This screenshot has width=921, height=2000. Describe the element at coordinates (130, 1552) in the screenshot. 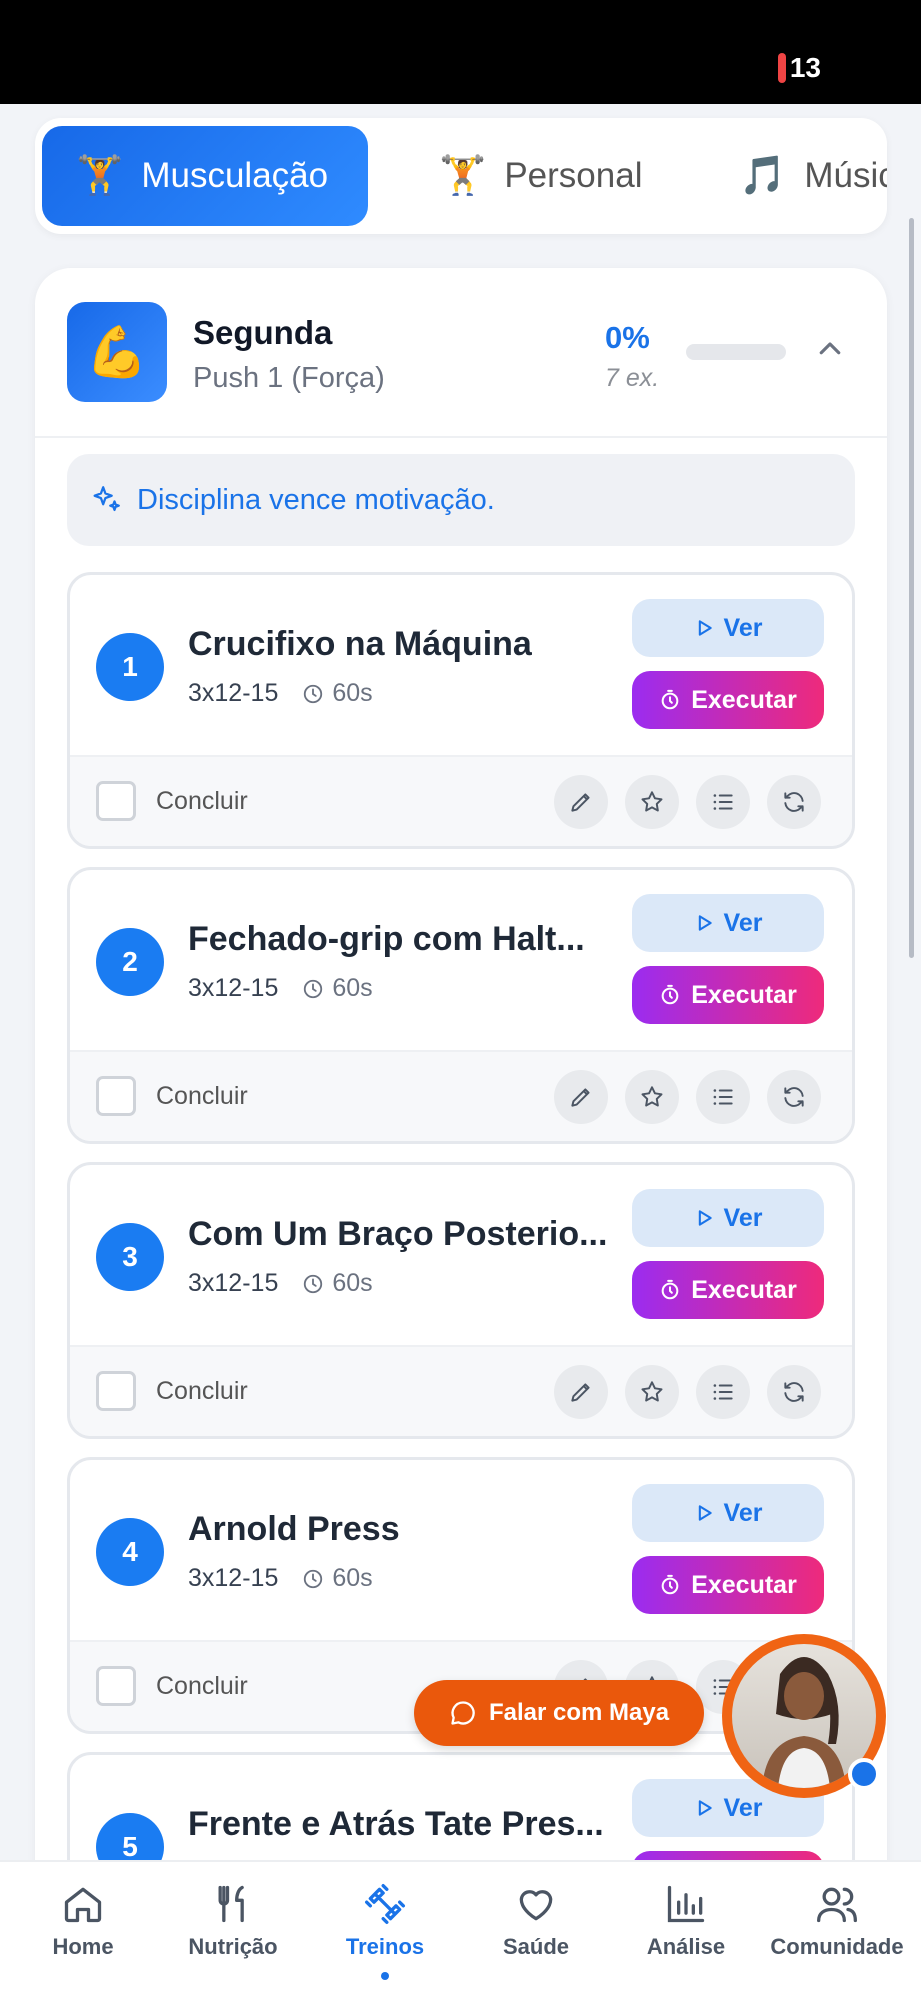

I see `exercise-number: 4` at that location.